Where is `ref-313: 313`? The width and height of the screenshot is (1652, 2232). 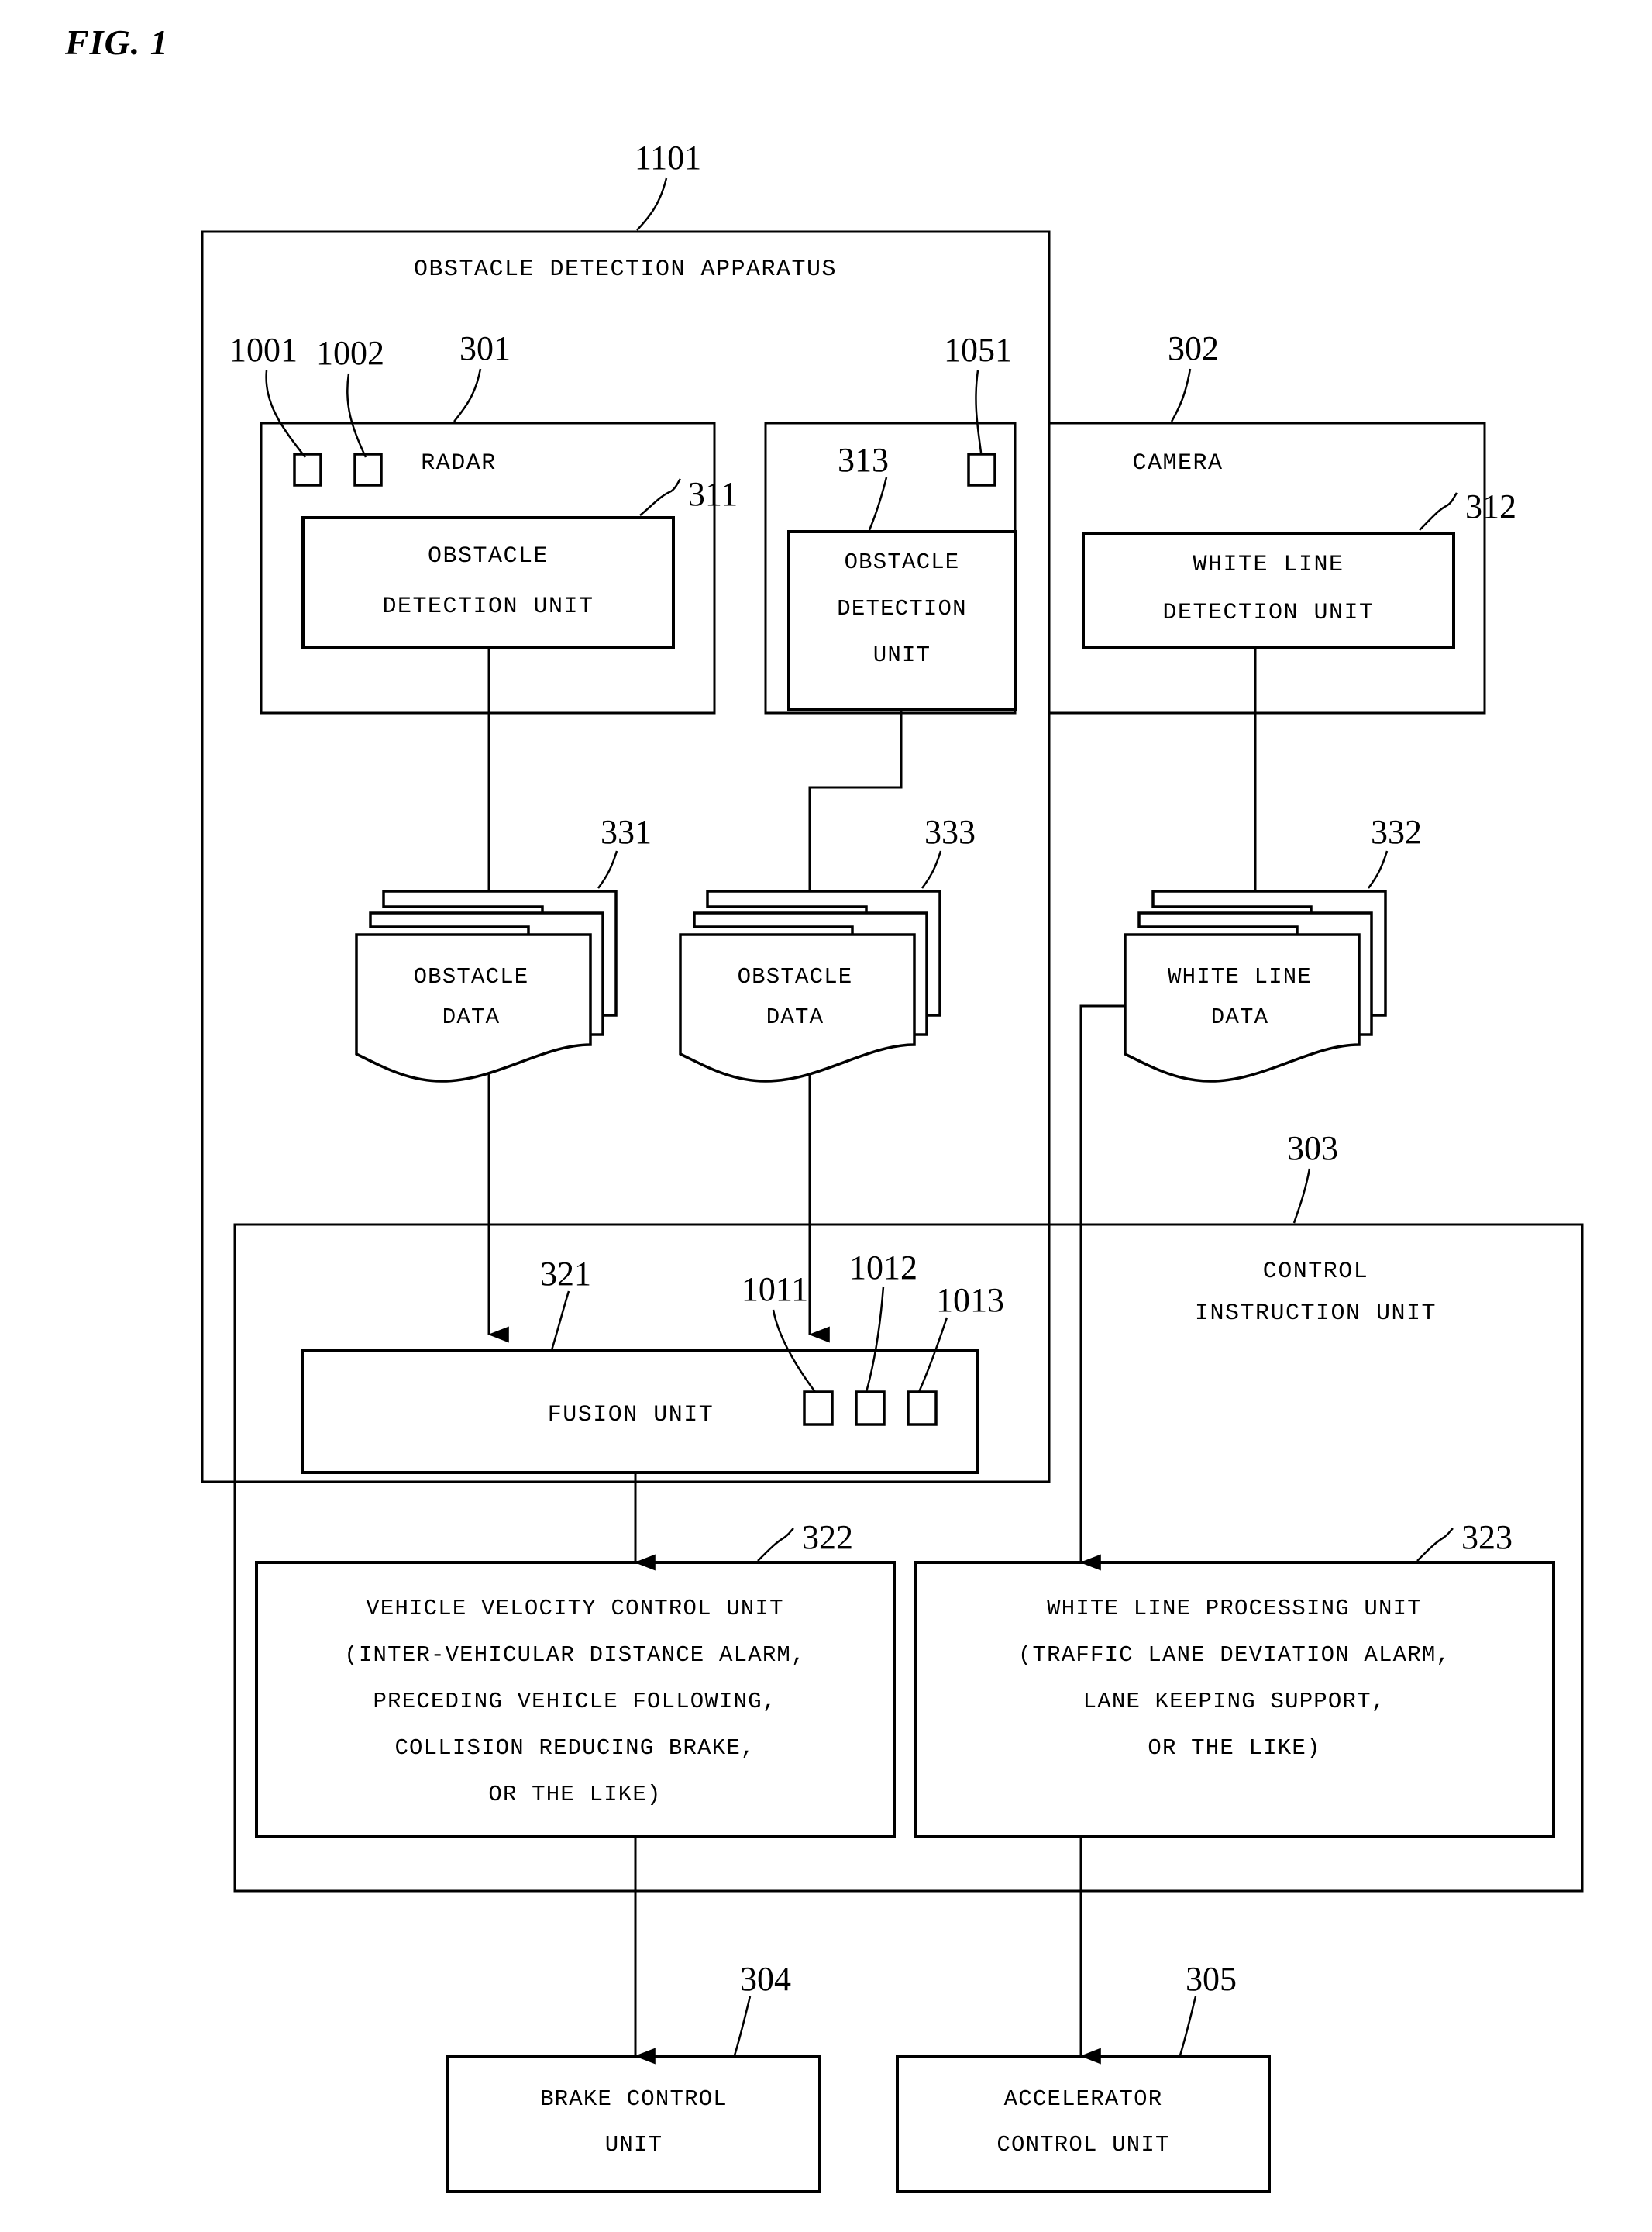 ref-313: 313 is located at coordinates (863, 460).